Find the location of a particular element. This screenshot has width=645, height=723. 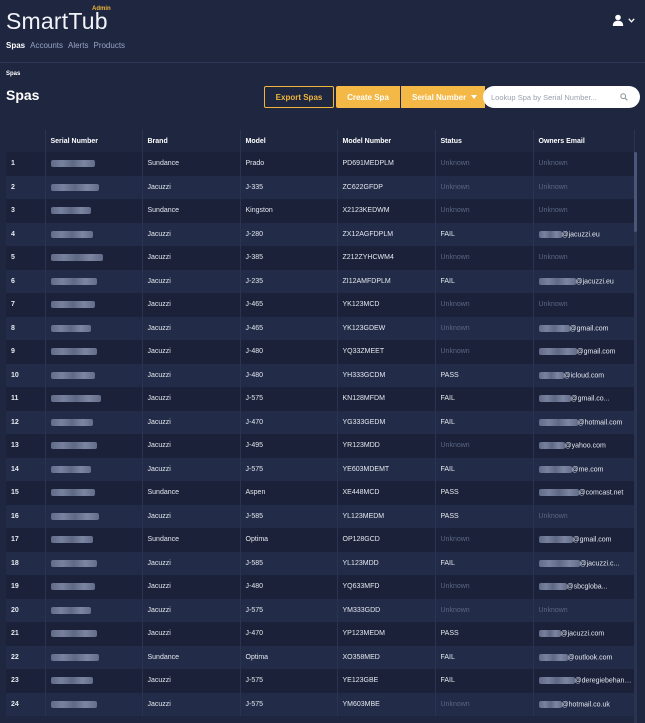

column-header-status: Status is located at coordinates (484, 141).